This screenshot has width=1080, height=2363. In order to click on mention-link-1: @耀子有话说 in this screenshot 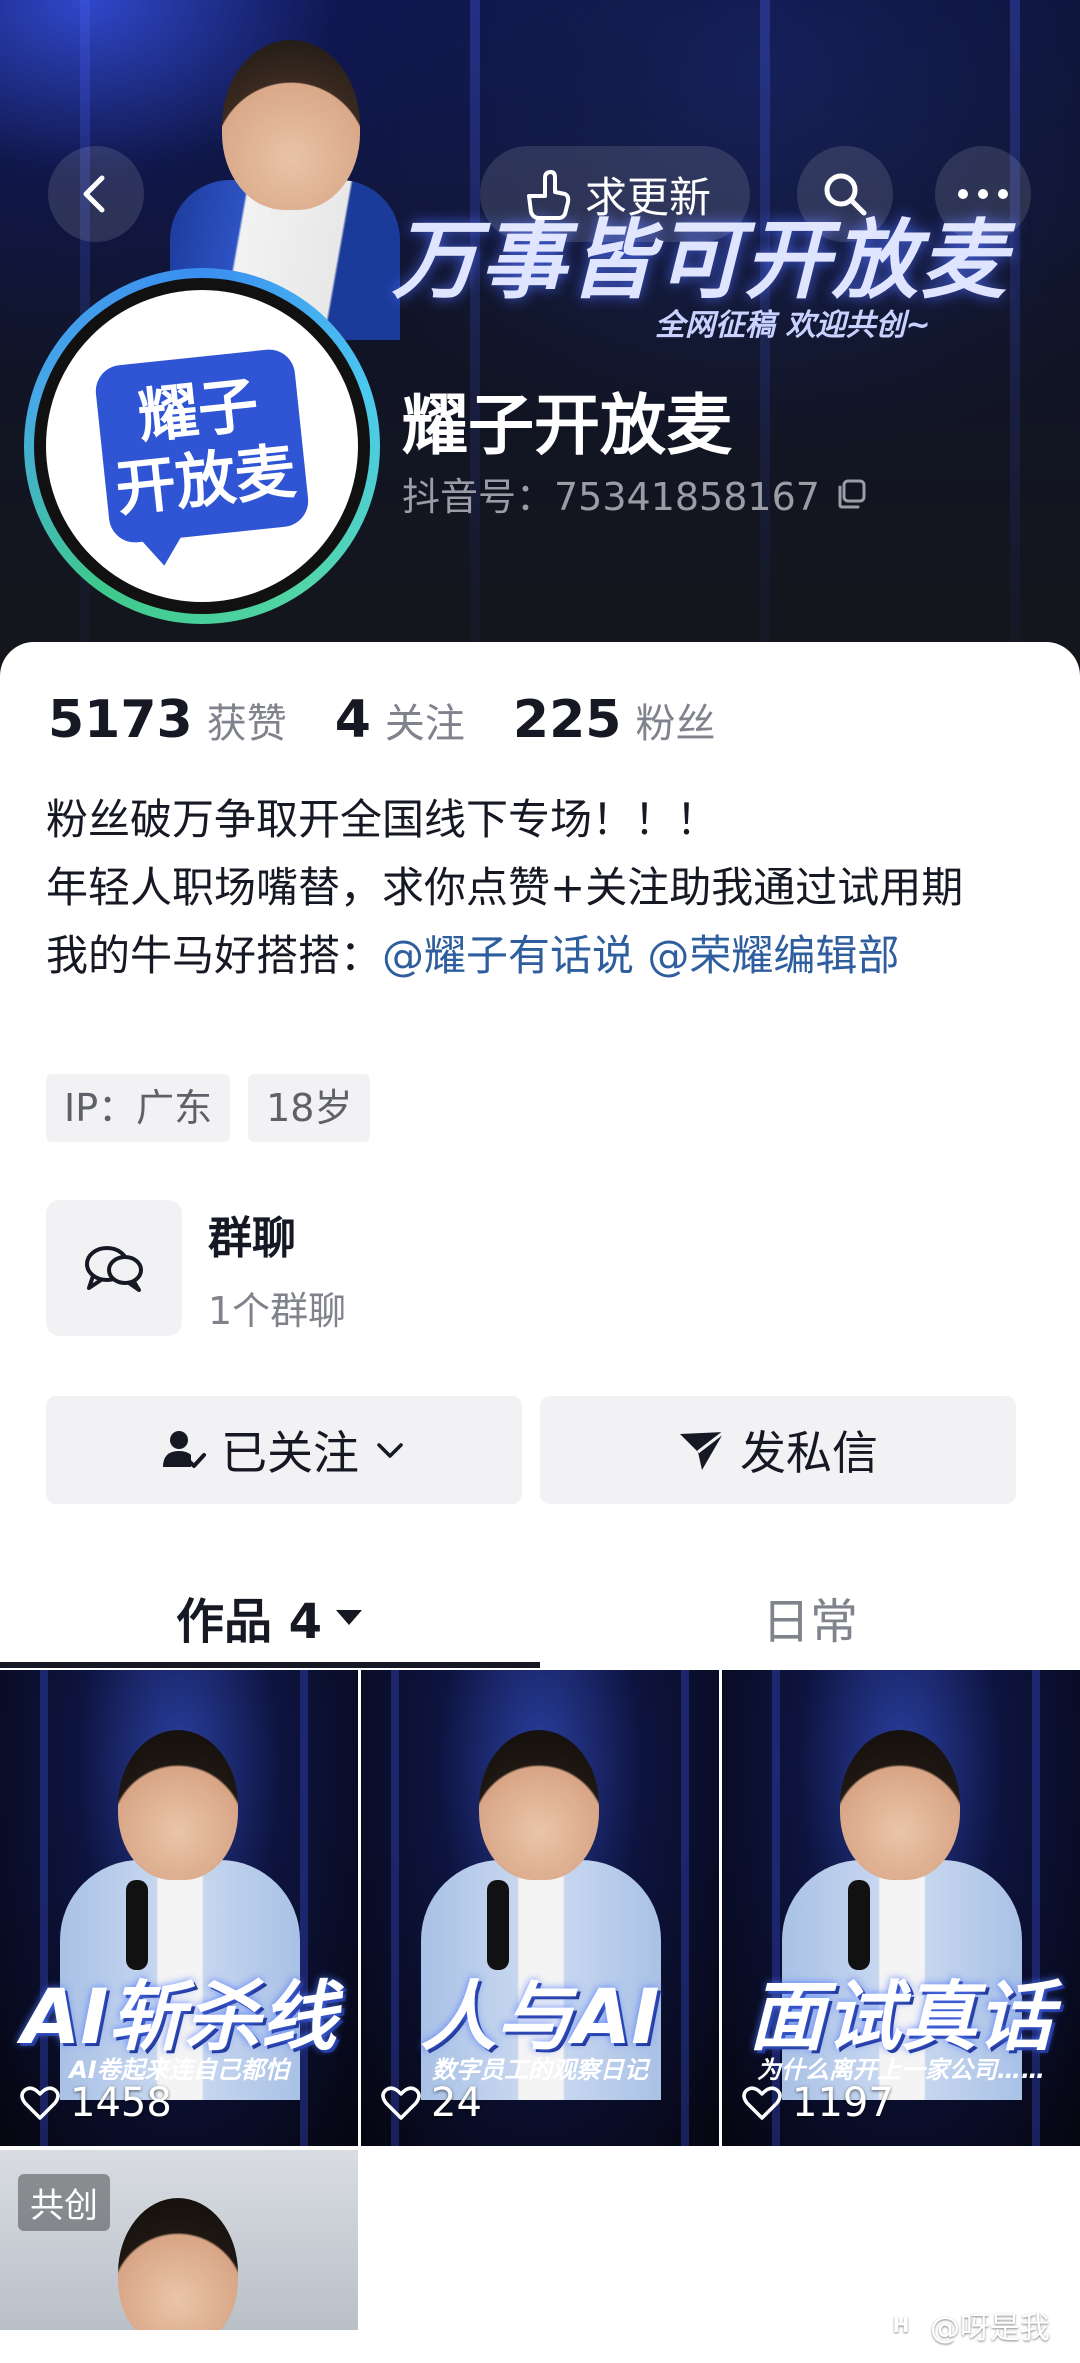, I will do `click(508, 955)`.